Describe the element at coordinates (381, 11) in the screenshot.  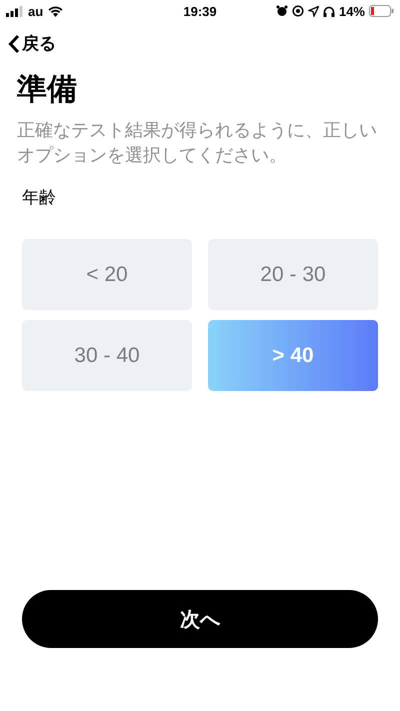
I see `battery-icon` at that location.